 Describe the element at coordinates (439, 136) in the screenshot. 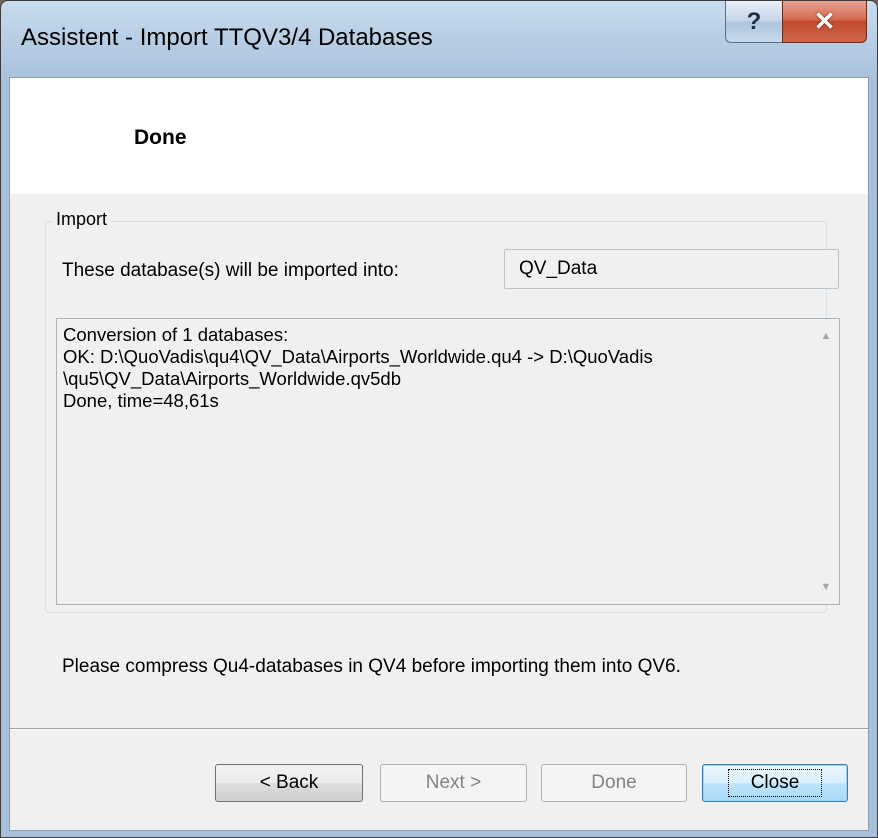

I see `wizard-header: Done` at that location.